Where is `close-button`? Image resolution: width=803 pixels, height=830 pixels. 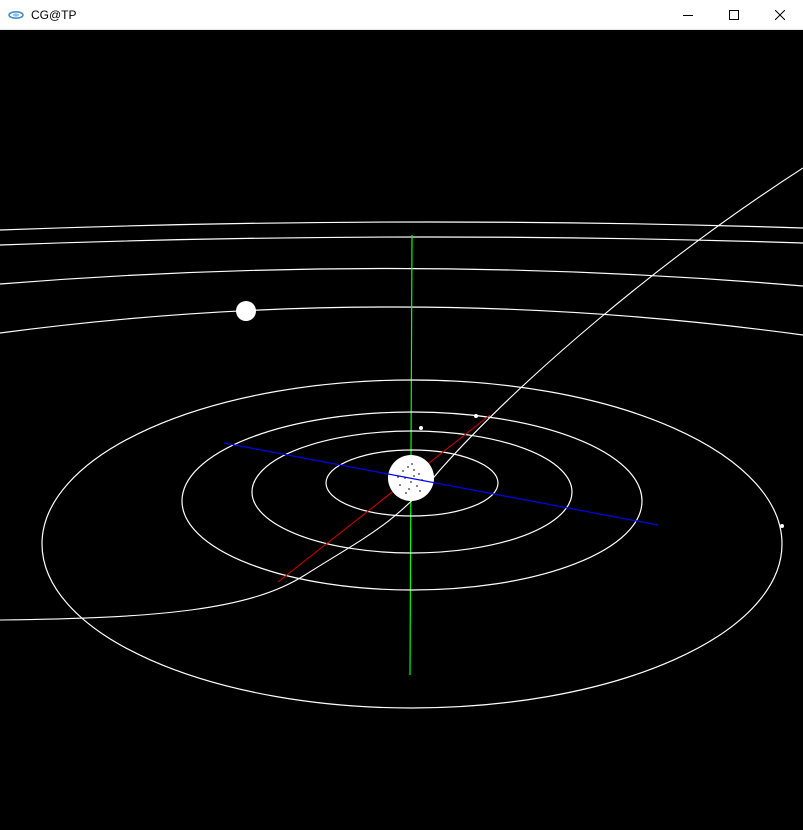
close-button is located at coordinates (780, 15).